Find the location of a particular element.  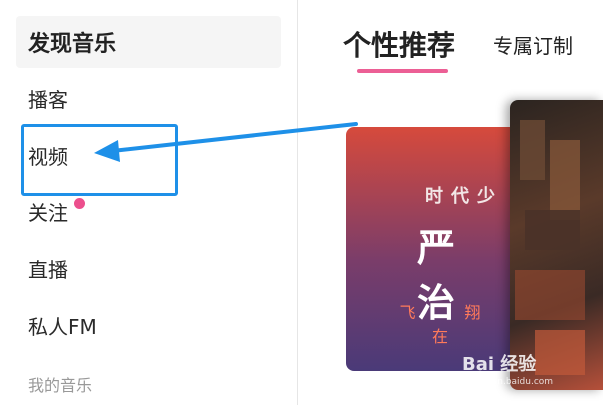

watermark: Bai 经验 is located at coordinates (499, 364).